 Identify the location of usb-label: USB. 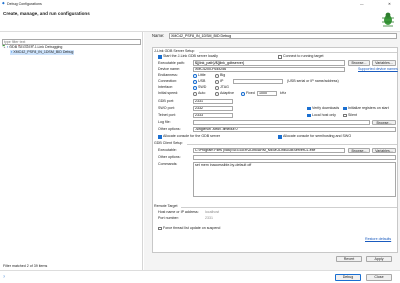
(202, 81).